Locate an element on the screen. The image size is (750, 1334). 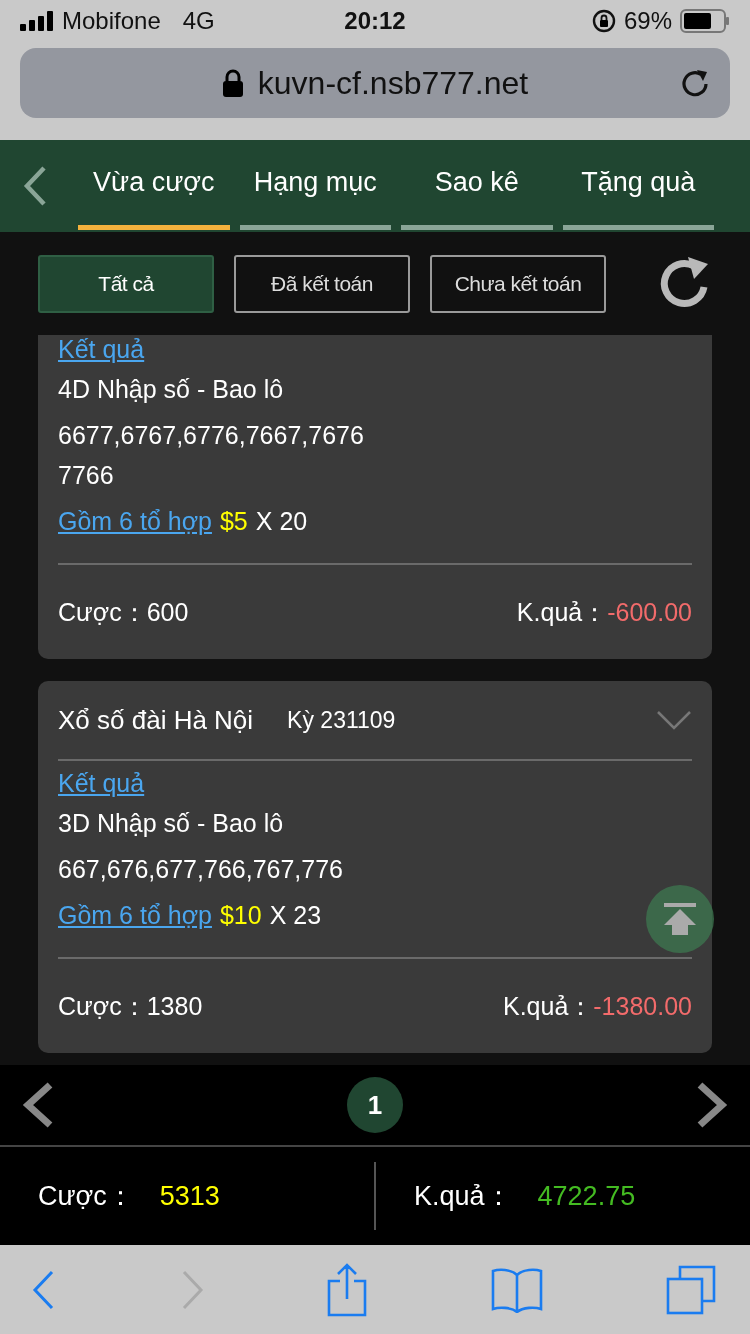
network-type: 4G is located at coordinates (198, 21).